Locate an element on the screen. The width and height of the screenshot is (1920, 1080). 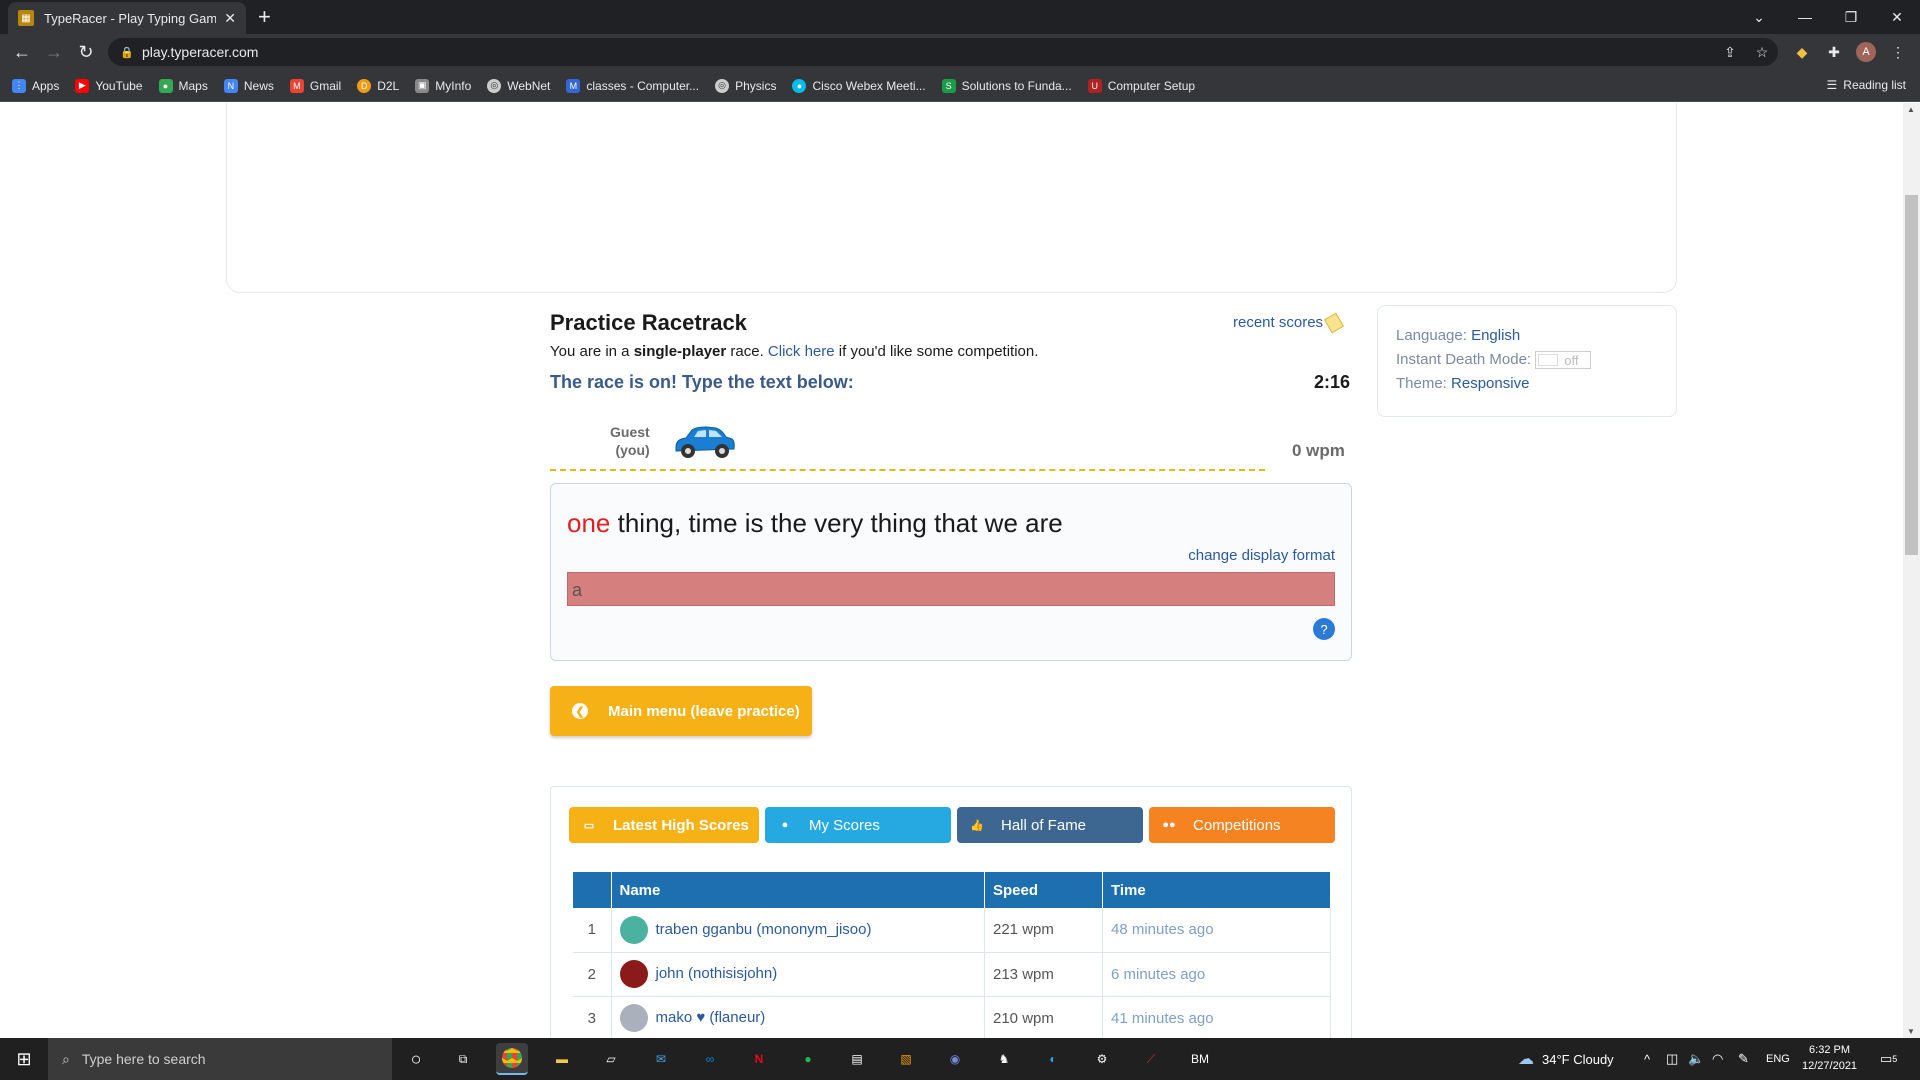
sublime-icon: ▧ is located at coordinates (906, 1059).